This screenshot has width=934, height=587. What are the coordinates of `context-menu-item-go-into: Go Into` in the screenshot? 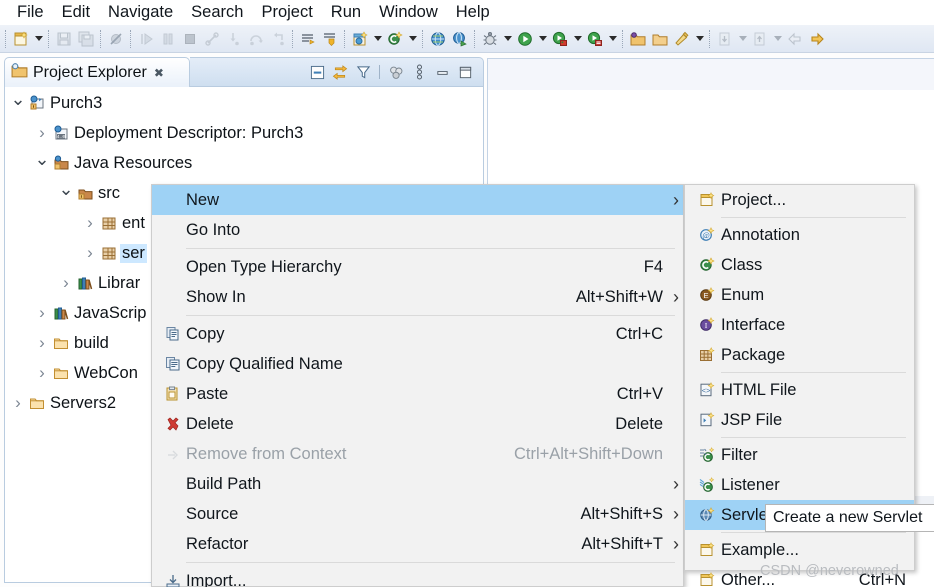 It's located at (417, 230).